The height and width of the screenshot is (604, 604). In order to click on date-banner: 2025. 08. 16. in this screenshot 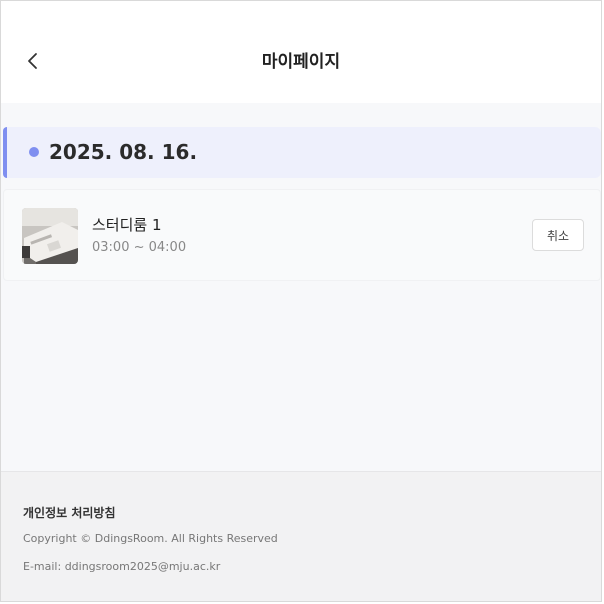, I will do `click(302, 152)`.